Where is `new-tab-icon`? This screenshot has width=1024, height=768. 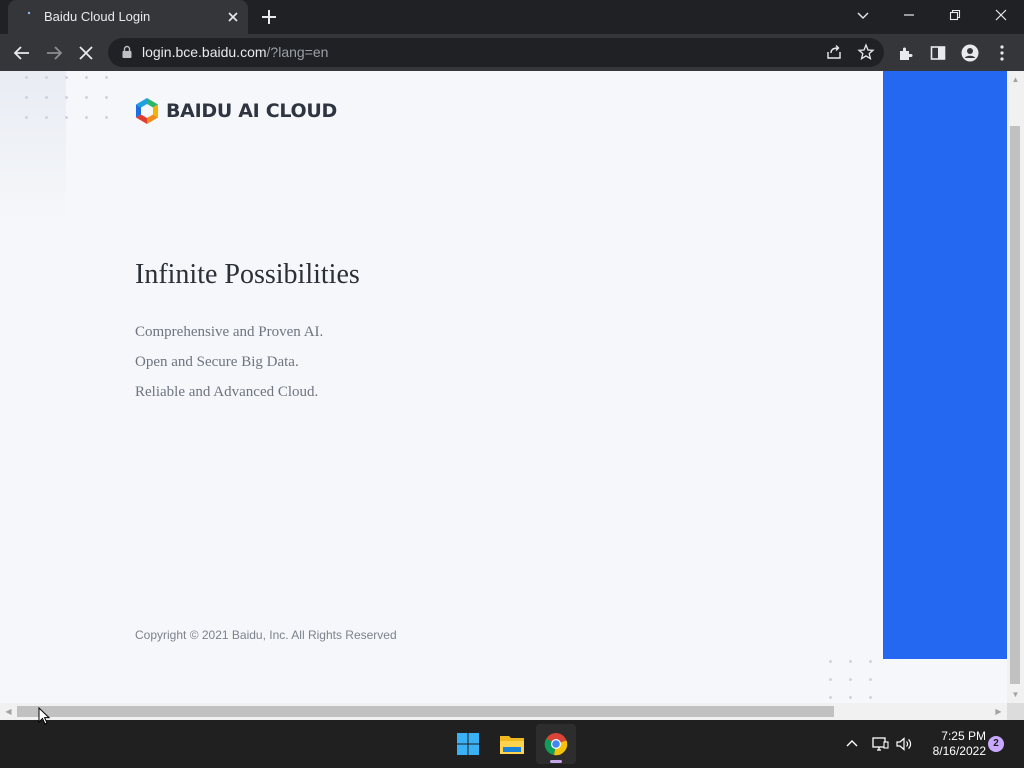
new-tab-icon is located at coordinates (269, 17).